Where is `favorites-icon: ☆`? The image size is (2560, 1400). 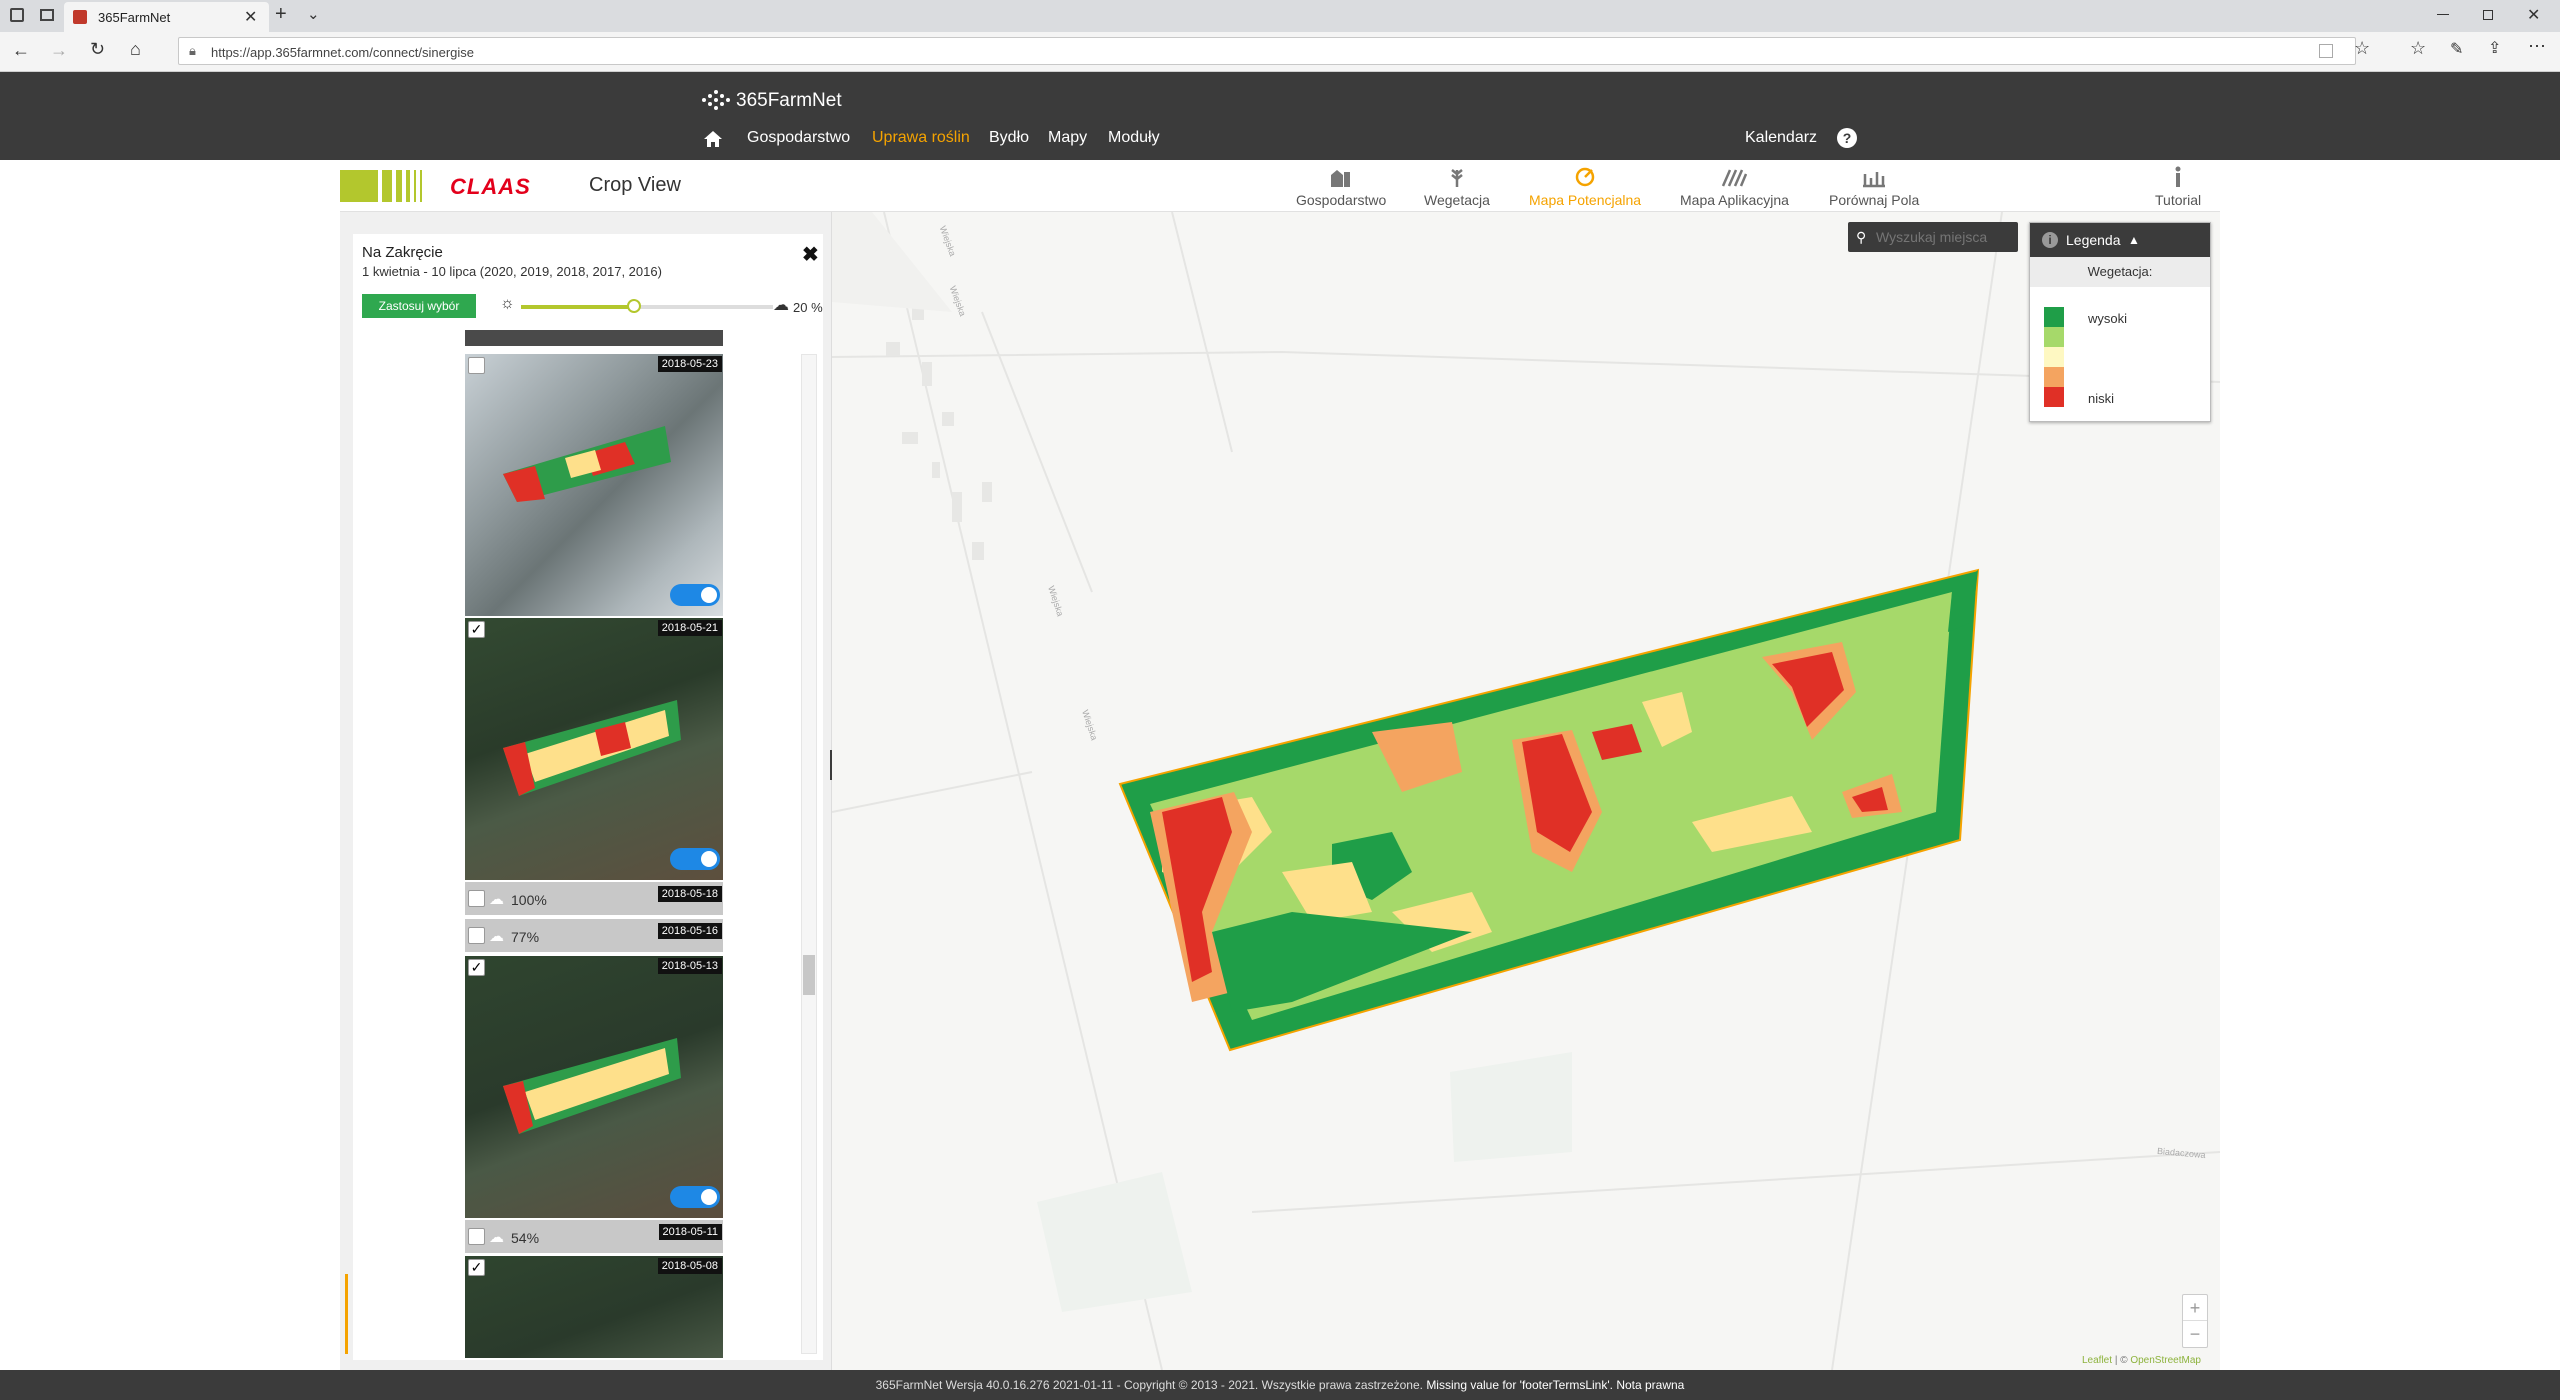
favorites-icon: ☆ is located at coordinates (2418, 48).